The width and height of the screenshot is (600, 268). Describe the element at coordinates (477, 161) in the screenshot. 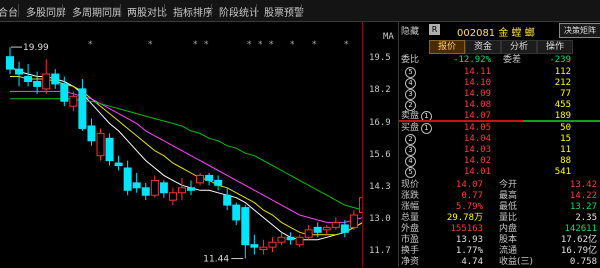

I see `order-price: 14.02` at that location.